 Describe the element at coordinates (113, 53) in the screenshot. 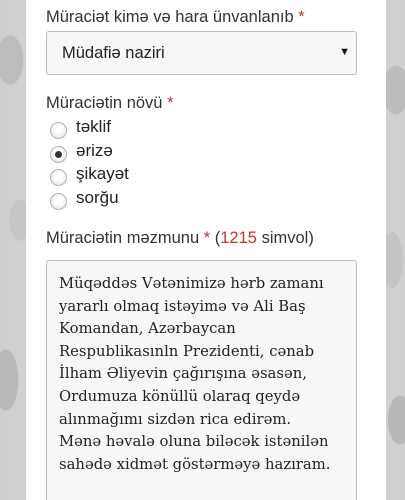

I see `recipient-select-value: Müdafiə naziri` at that location.